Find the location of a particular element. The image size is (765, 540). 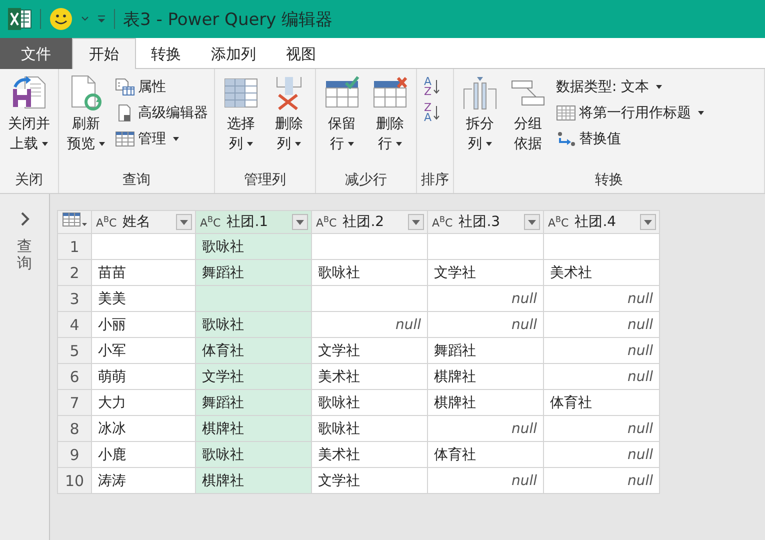

ribbon-button: 属性 is located at coordinates (161, 87).